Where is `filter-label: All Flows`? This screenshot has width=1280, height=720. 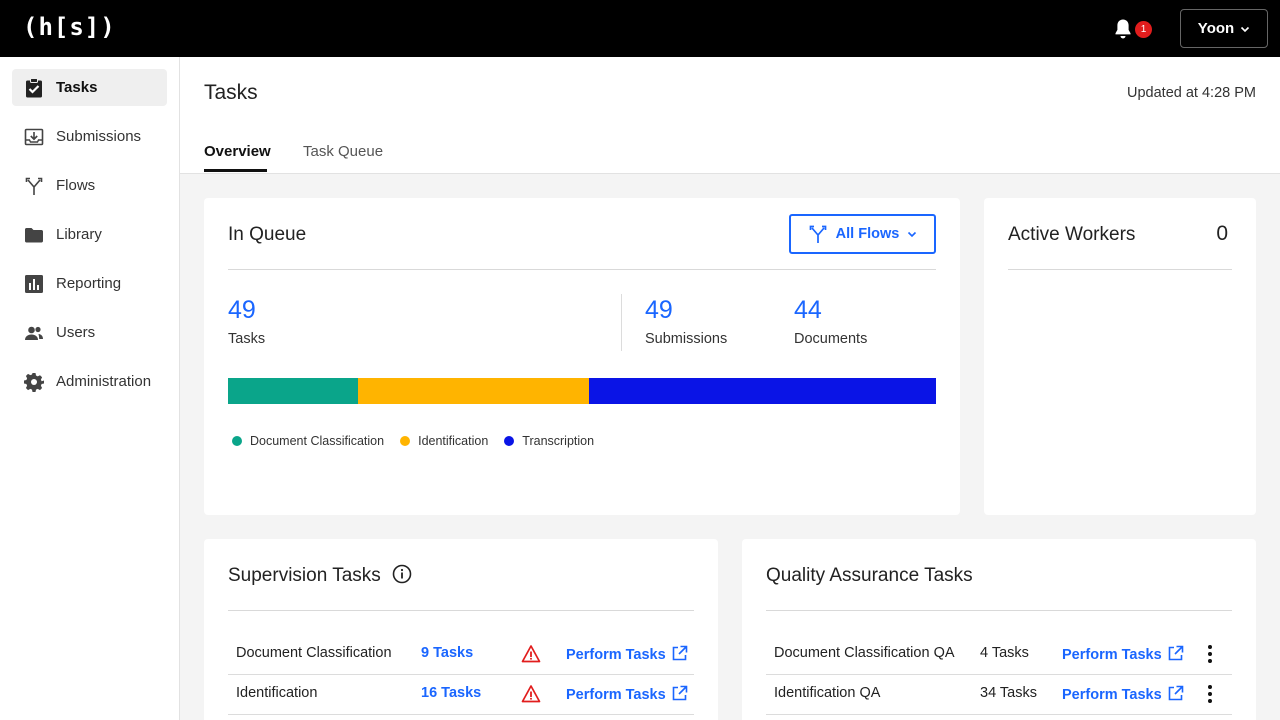
filter-label: All Flows is located at coordinates (867, 234).